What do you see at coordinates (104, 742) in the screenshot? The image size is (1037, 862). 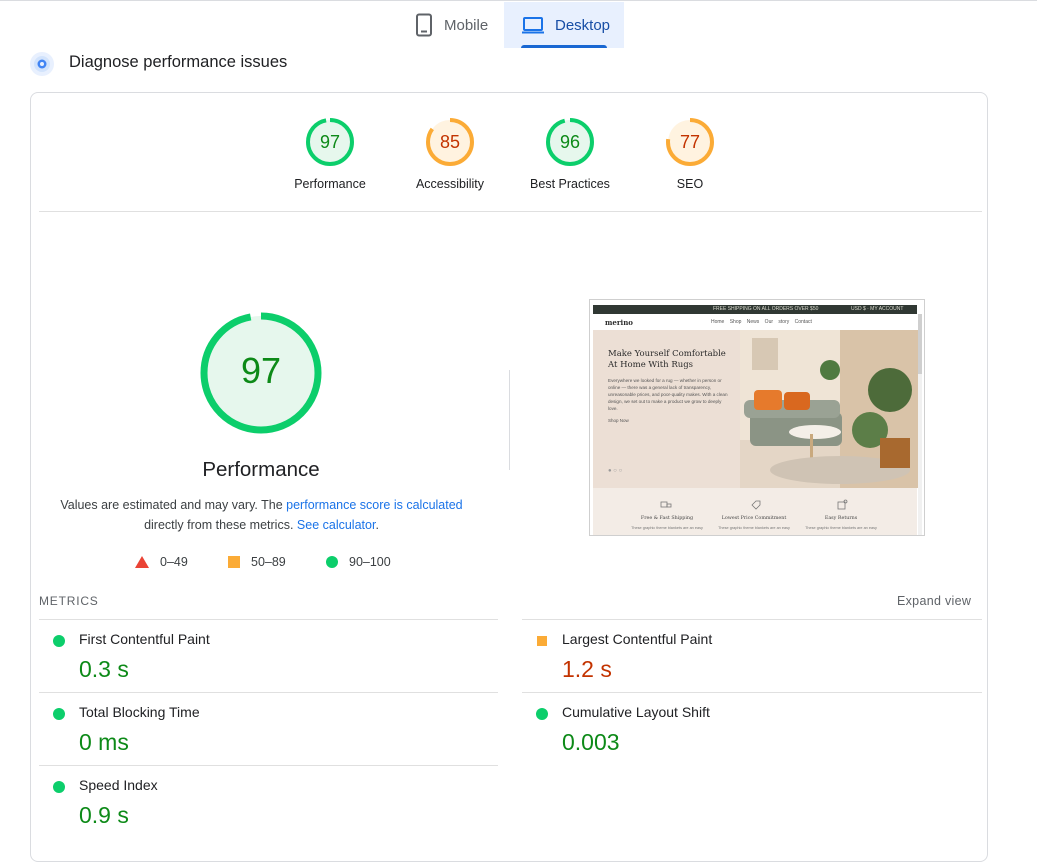 I see `metric-value: 0 ms` at bounding box center [104, 742].